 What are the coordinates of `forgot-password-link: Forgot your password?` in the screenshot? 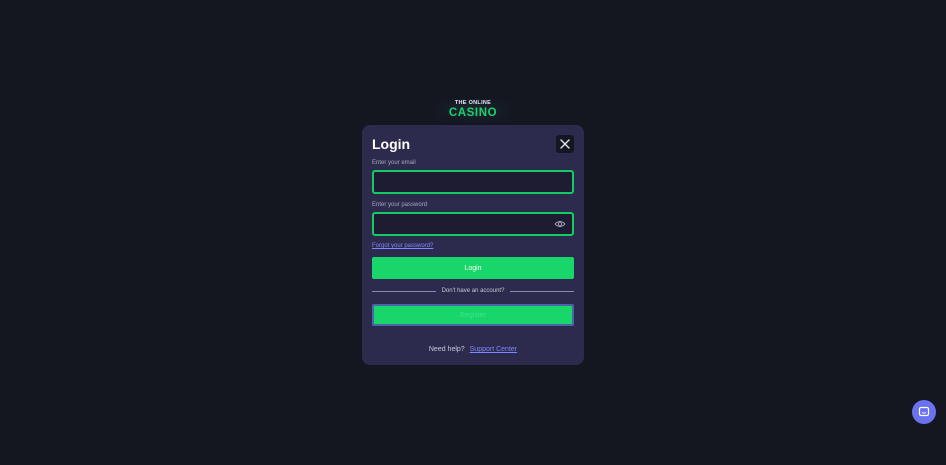 It's located at (402, 246).